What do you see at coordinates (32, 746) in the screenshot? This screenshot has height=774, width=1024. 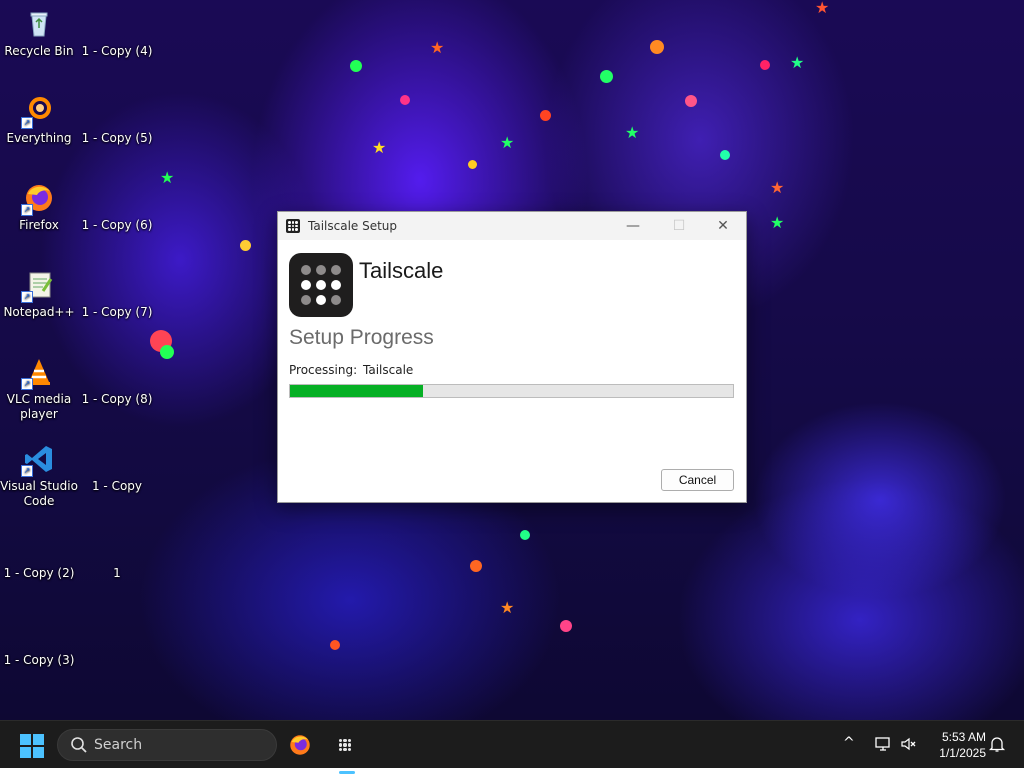 I see `start-button` at bounding box center [32, 746].